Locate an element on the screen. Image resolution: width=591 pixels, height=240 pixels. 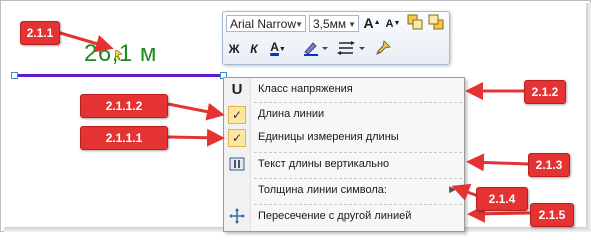
callout-2-1-2: 2.1.2 is located at coordinates (545, 92).